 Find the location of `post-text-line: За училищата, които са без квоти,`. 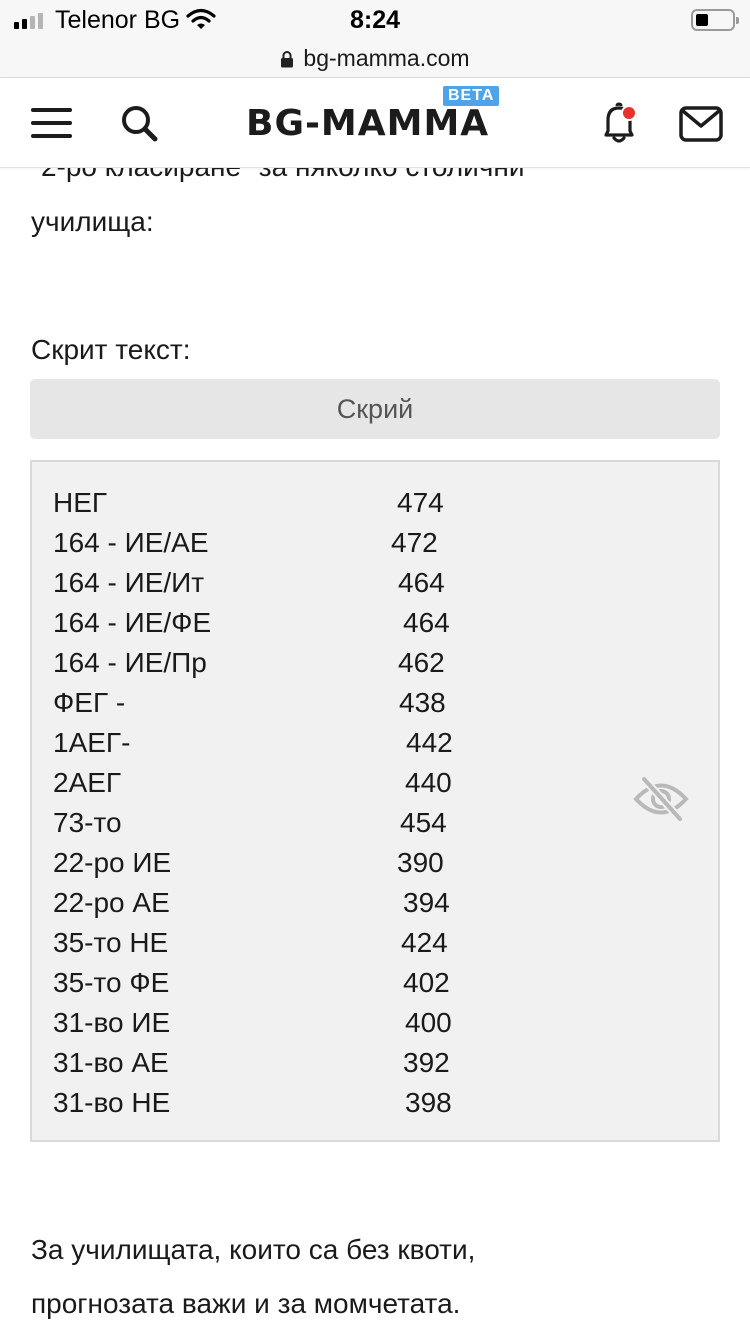

post-text-line: За училищата, които са без квоти, is located at coordinates (253, 1249).